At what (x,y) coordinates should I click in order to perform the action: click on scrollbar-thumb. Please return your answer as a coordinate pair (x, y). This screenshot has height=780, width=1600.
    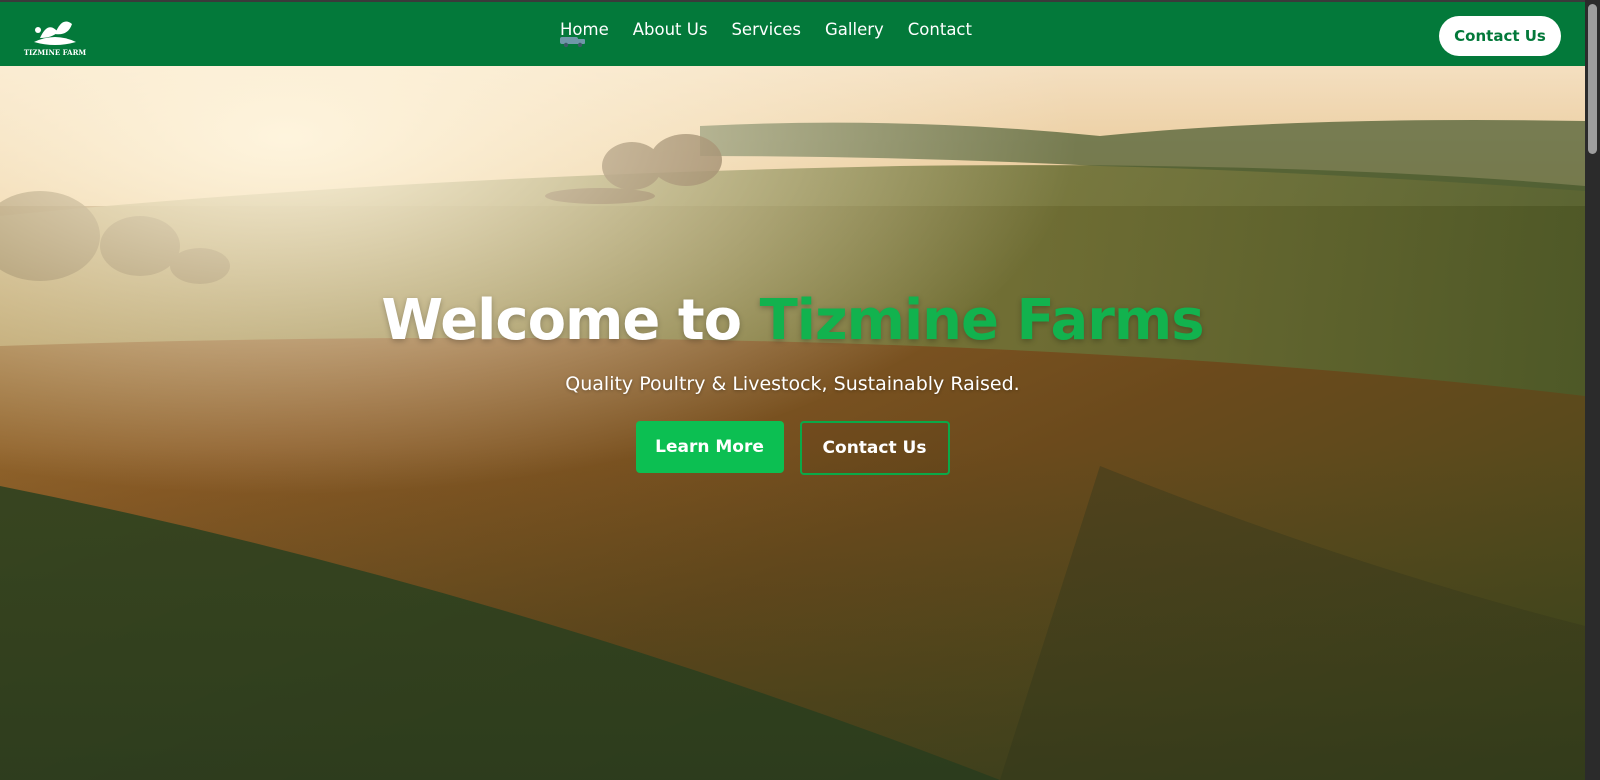
    Looking at the image, I should click on (1592, 79).